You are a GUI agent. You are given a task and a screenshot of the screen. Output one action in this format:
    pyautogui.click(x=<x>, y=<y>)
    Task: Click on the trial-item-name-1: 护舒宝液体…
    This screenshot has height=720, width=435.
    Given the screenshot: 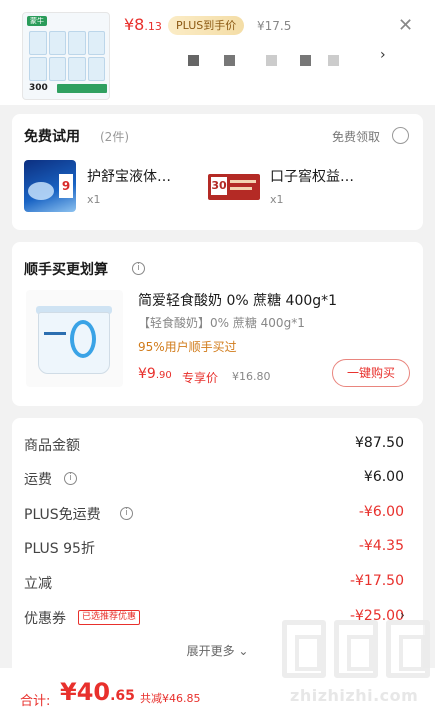 What is the action you would take?
    pyautogui.click(x=129, y=176)
    